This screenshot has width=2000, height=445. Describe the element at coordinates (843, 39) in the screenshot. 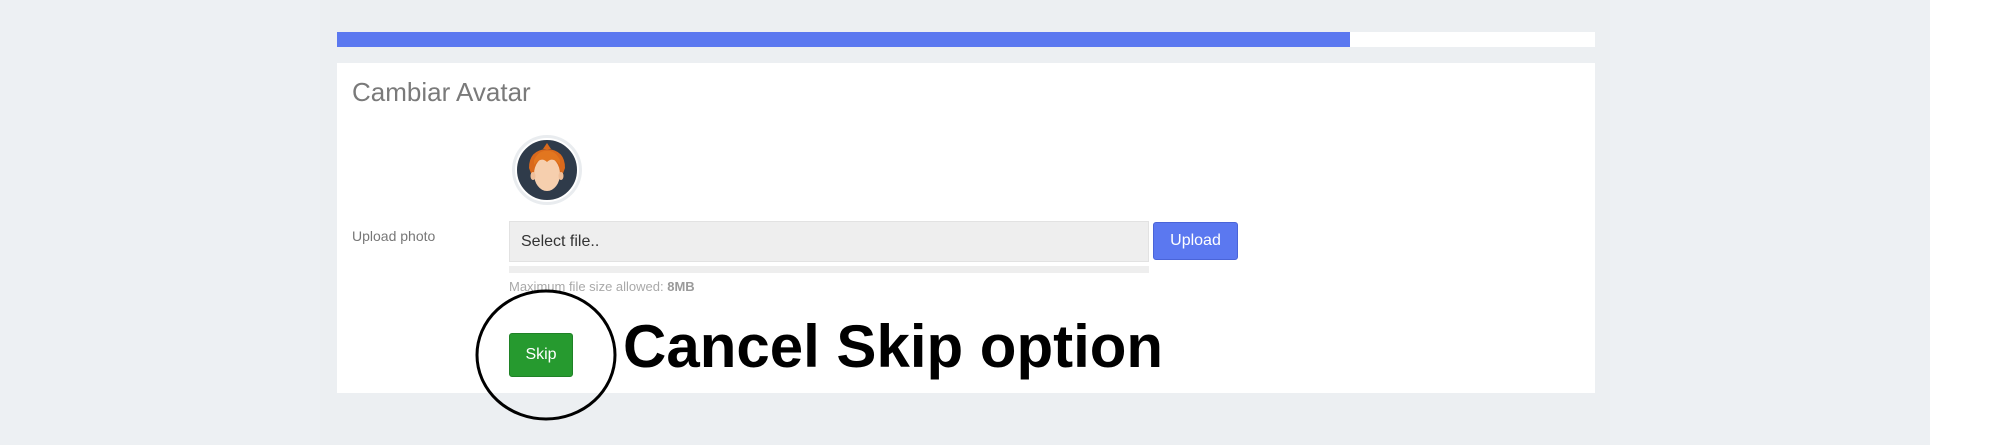

I see `progress-bar-fill` at that location.